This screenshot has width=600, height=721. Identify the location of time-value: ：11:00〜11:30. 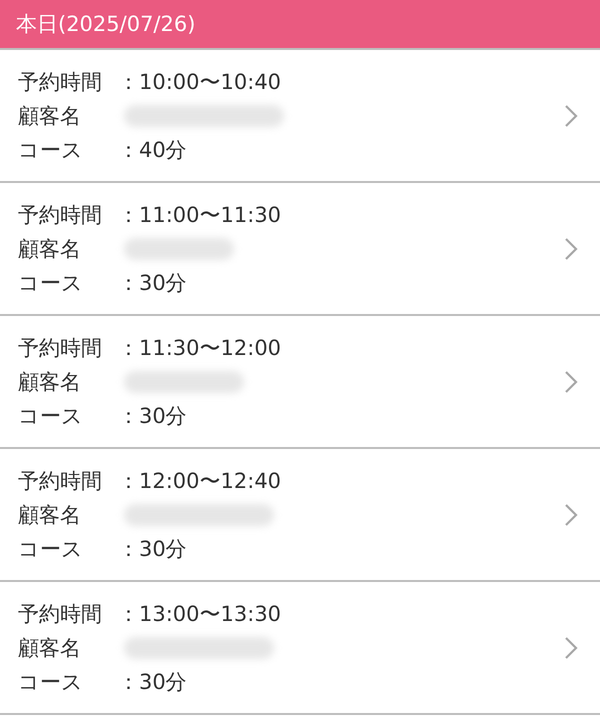
(200, 215).